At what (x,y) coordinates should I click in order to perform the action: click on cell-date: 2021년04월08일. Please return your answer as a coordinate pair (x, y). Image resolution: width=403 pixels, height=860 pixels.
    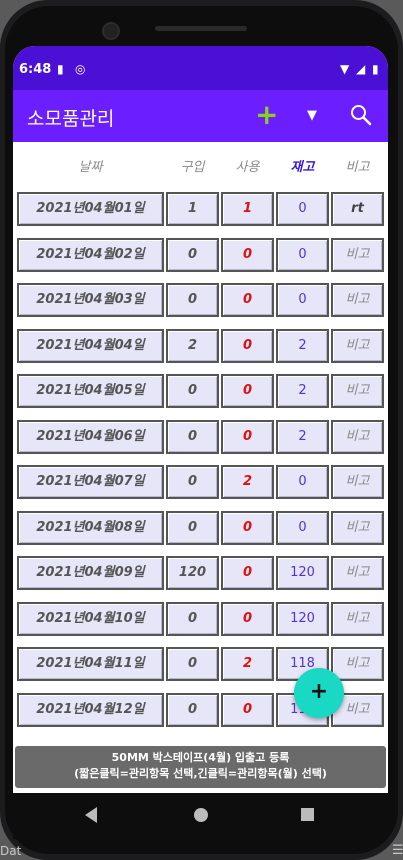
    Looking at the image, I should click on (90, 527).